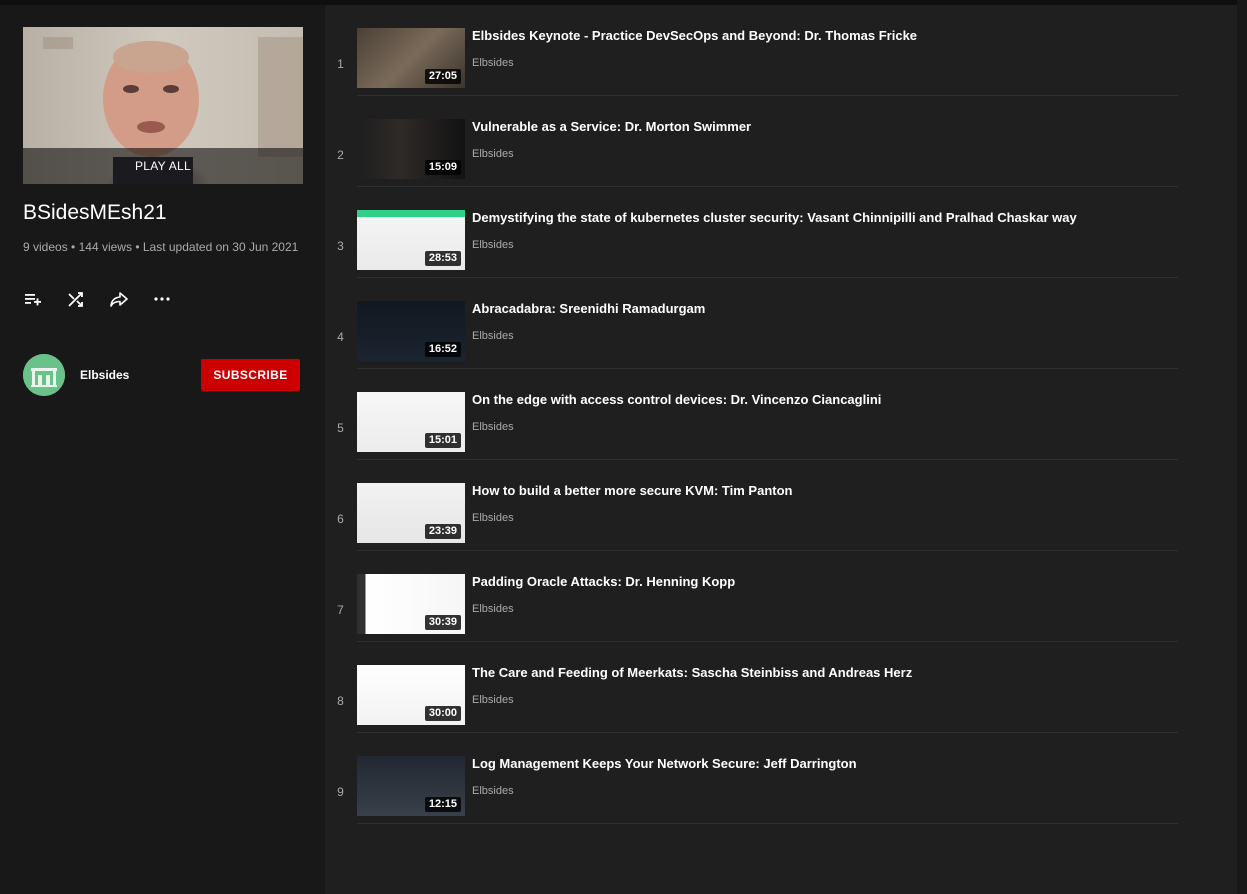 This screenshot has width=1247, height=894. Describe the element at coordinates (442, 440) in the screenshot. I see `video-duration: 15:01` at that location.